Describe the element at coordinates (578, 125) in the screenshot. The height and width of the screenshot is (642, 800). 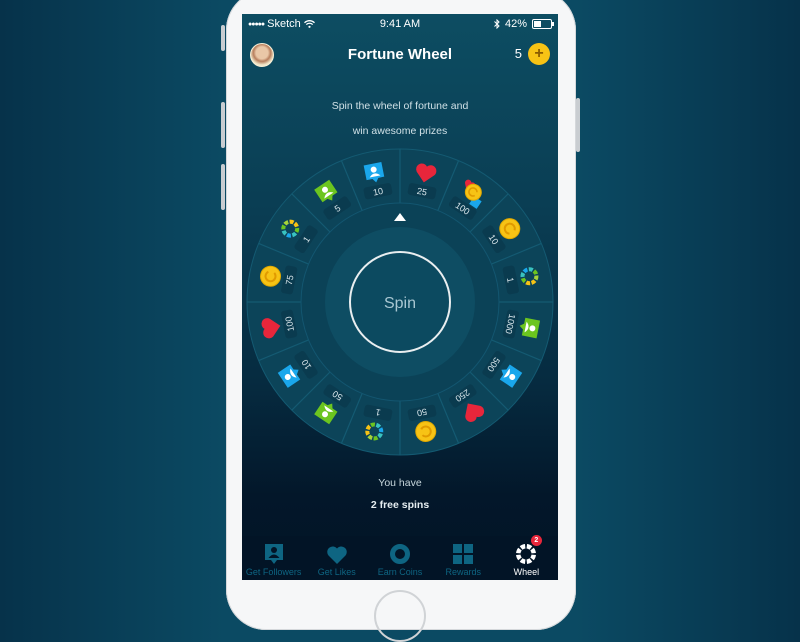
I see `power-button` at that location.